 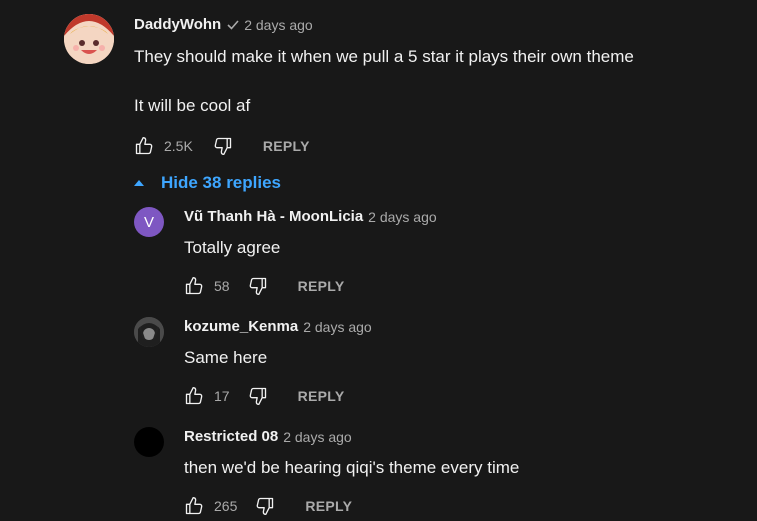 I want to click on reply-header: Restricted 08 2 days ago, so click(x=268, y=436).